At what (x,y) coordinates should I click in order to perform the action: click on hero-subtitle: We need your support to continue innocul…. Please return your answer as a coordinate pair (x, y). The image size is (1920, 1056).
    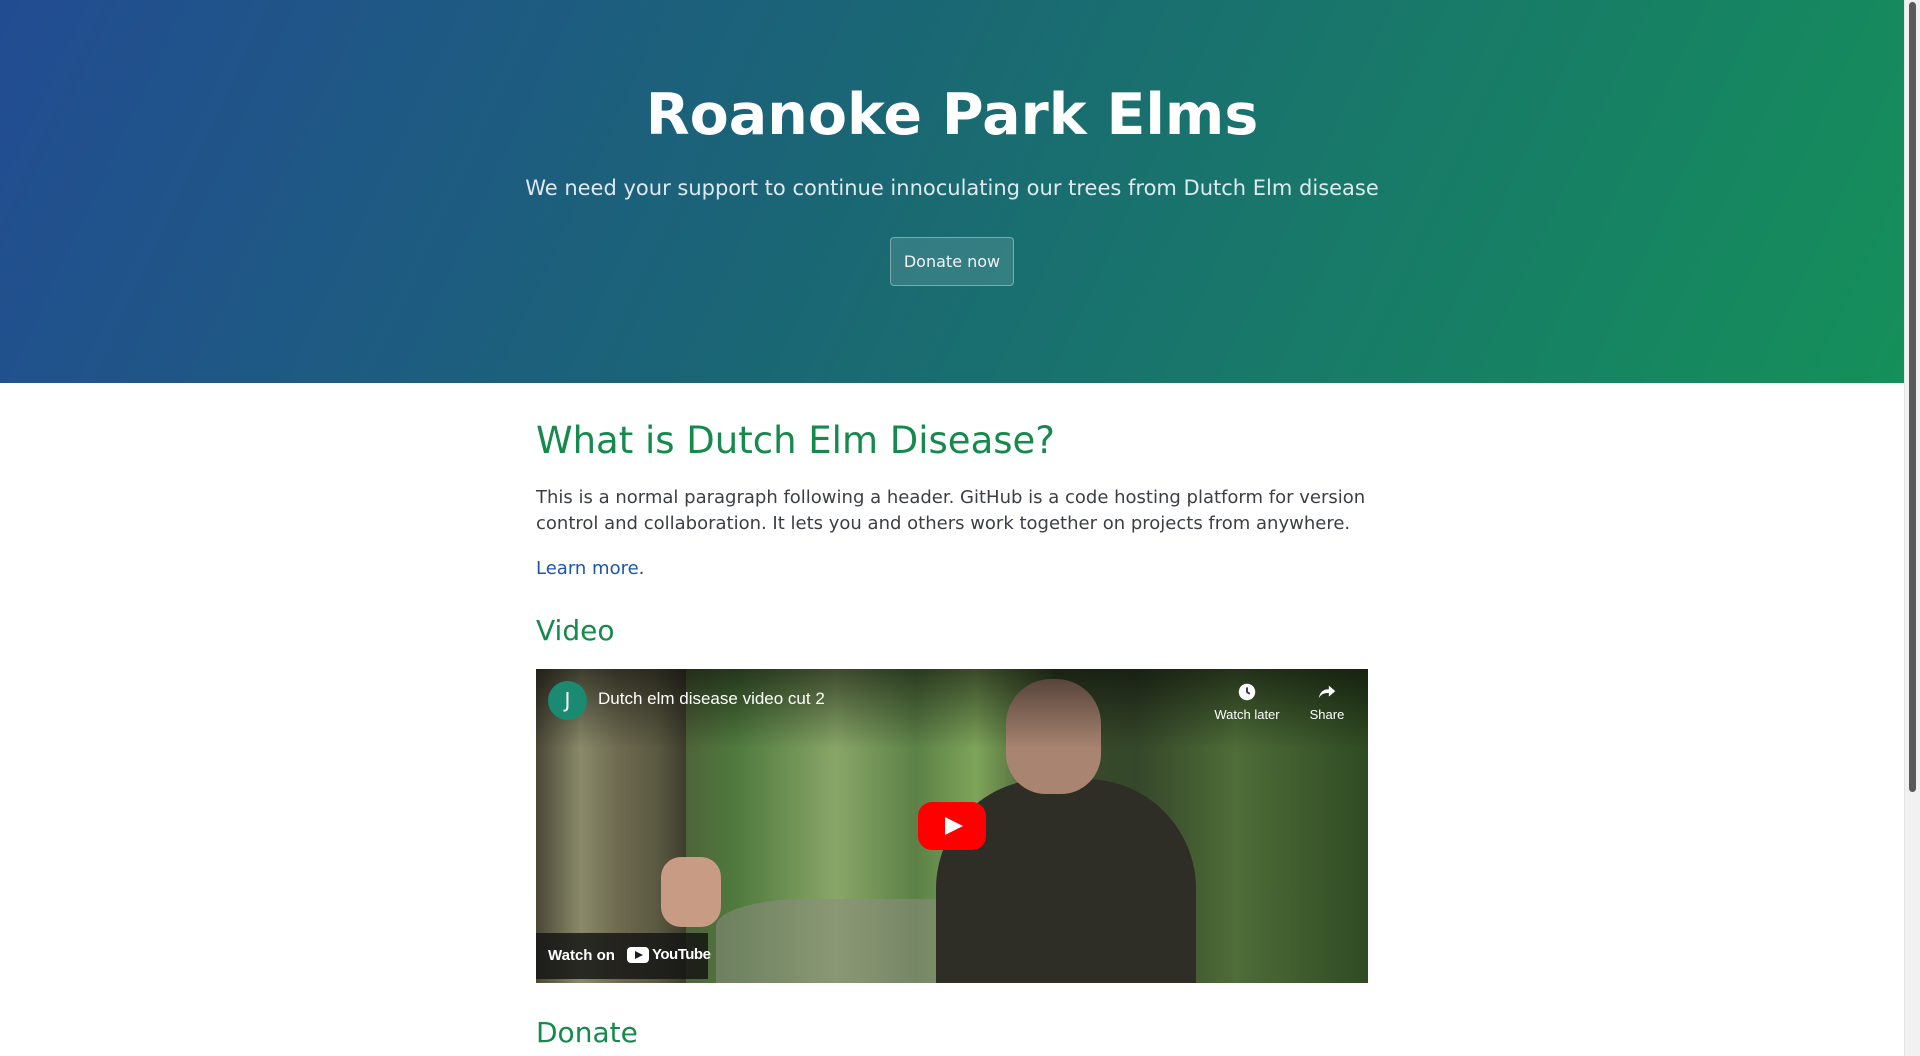
    Looking at the image, I should click on (952, 188).